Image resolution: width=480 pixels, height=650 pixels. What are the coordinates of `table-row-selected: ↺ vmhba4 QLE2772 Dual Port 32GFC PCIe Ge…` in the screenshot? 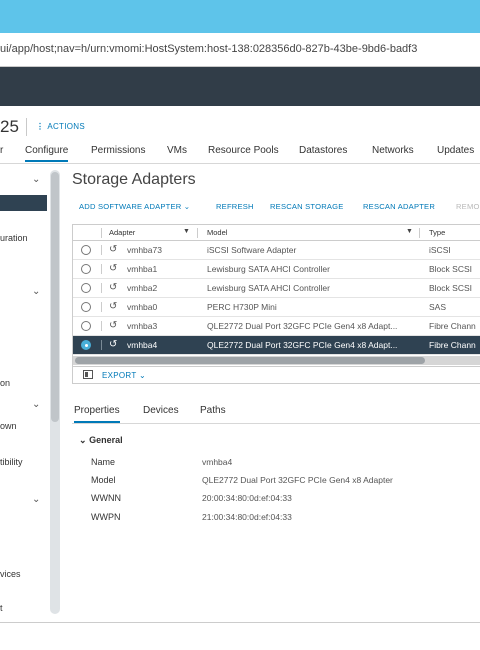 It's located at (276, 345).